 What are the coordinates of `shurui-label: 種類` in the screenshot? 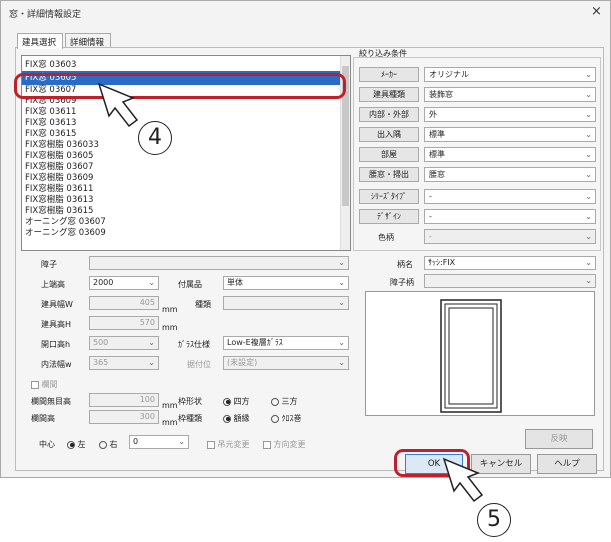 It's located at (203, 304).